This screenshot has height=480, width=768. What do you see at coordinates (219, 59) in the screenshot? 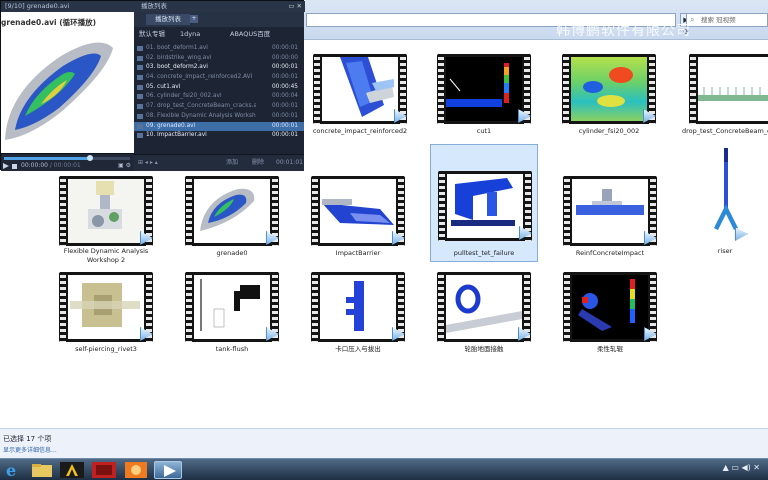
I see `playlist-item: 02. birdstrike_wing.avi 00:00:00` at bounding box center [219, 59].